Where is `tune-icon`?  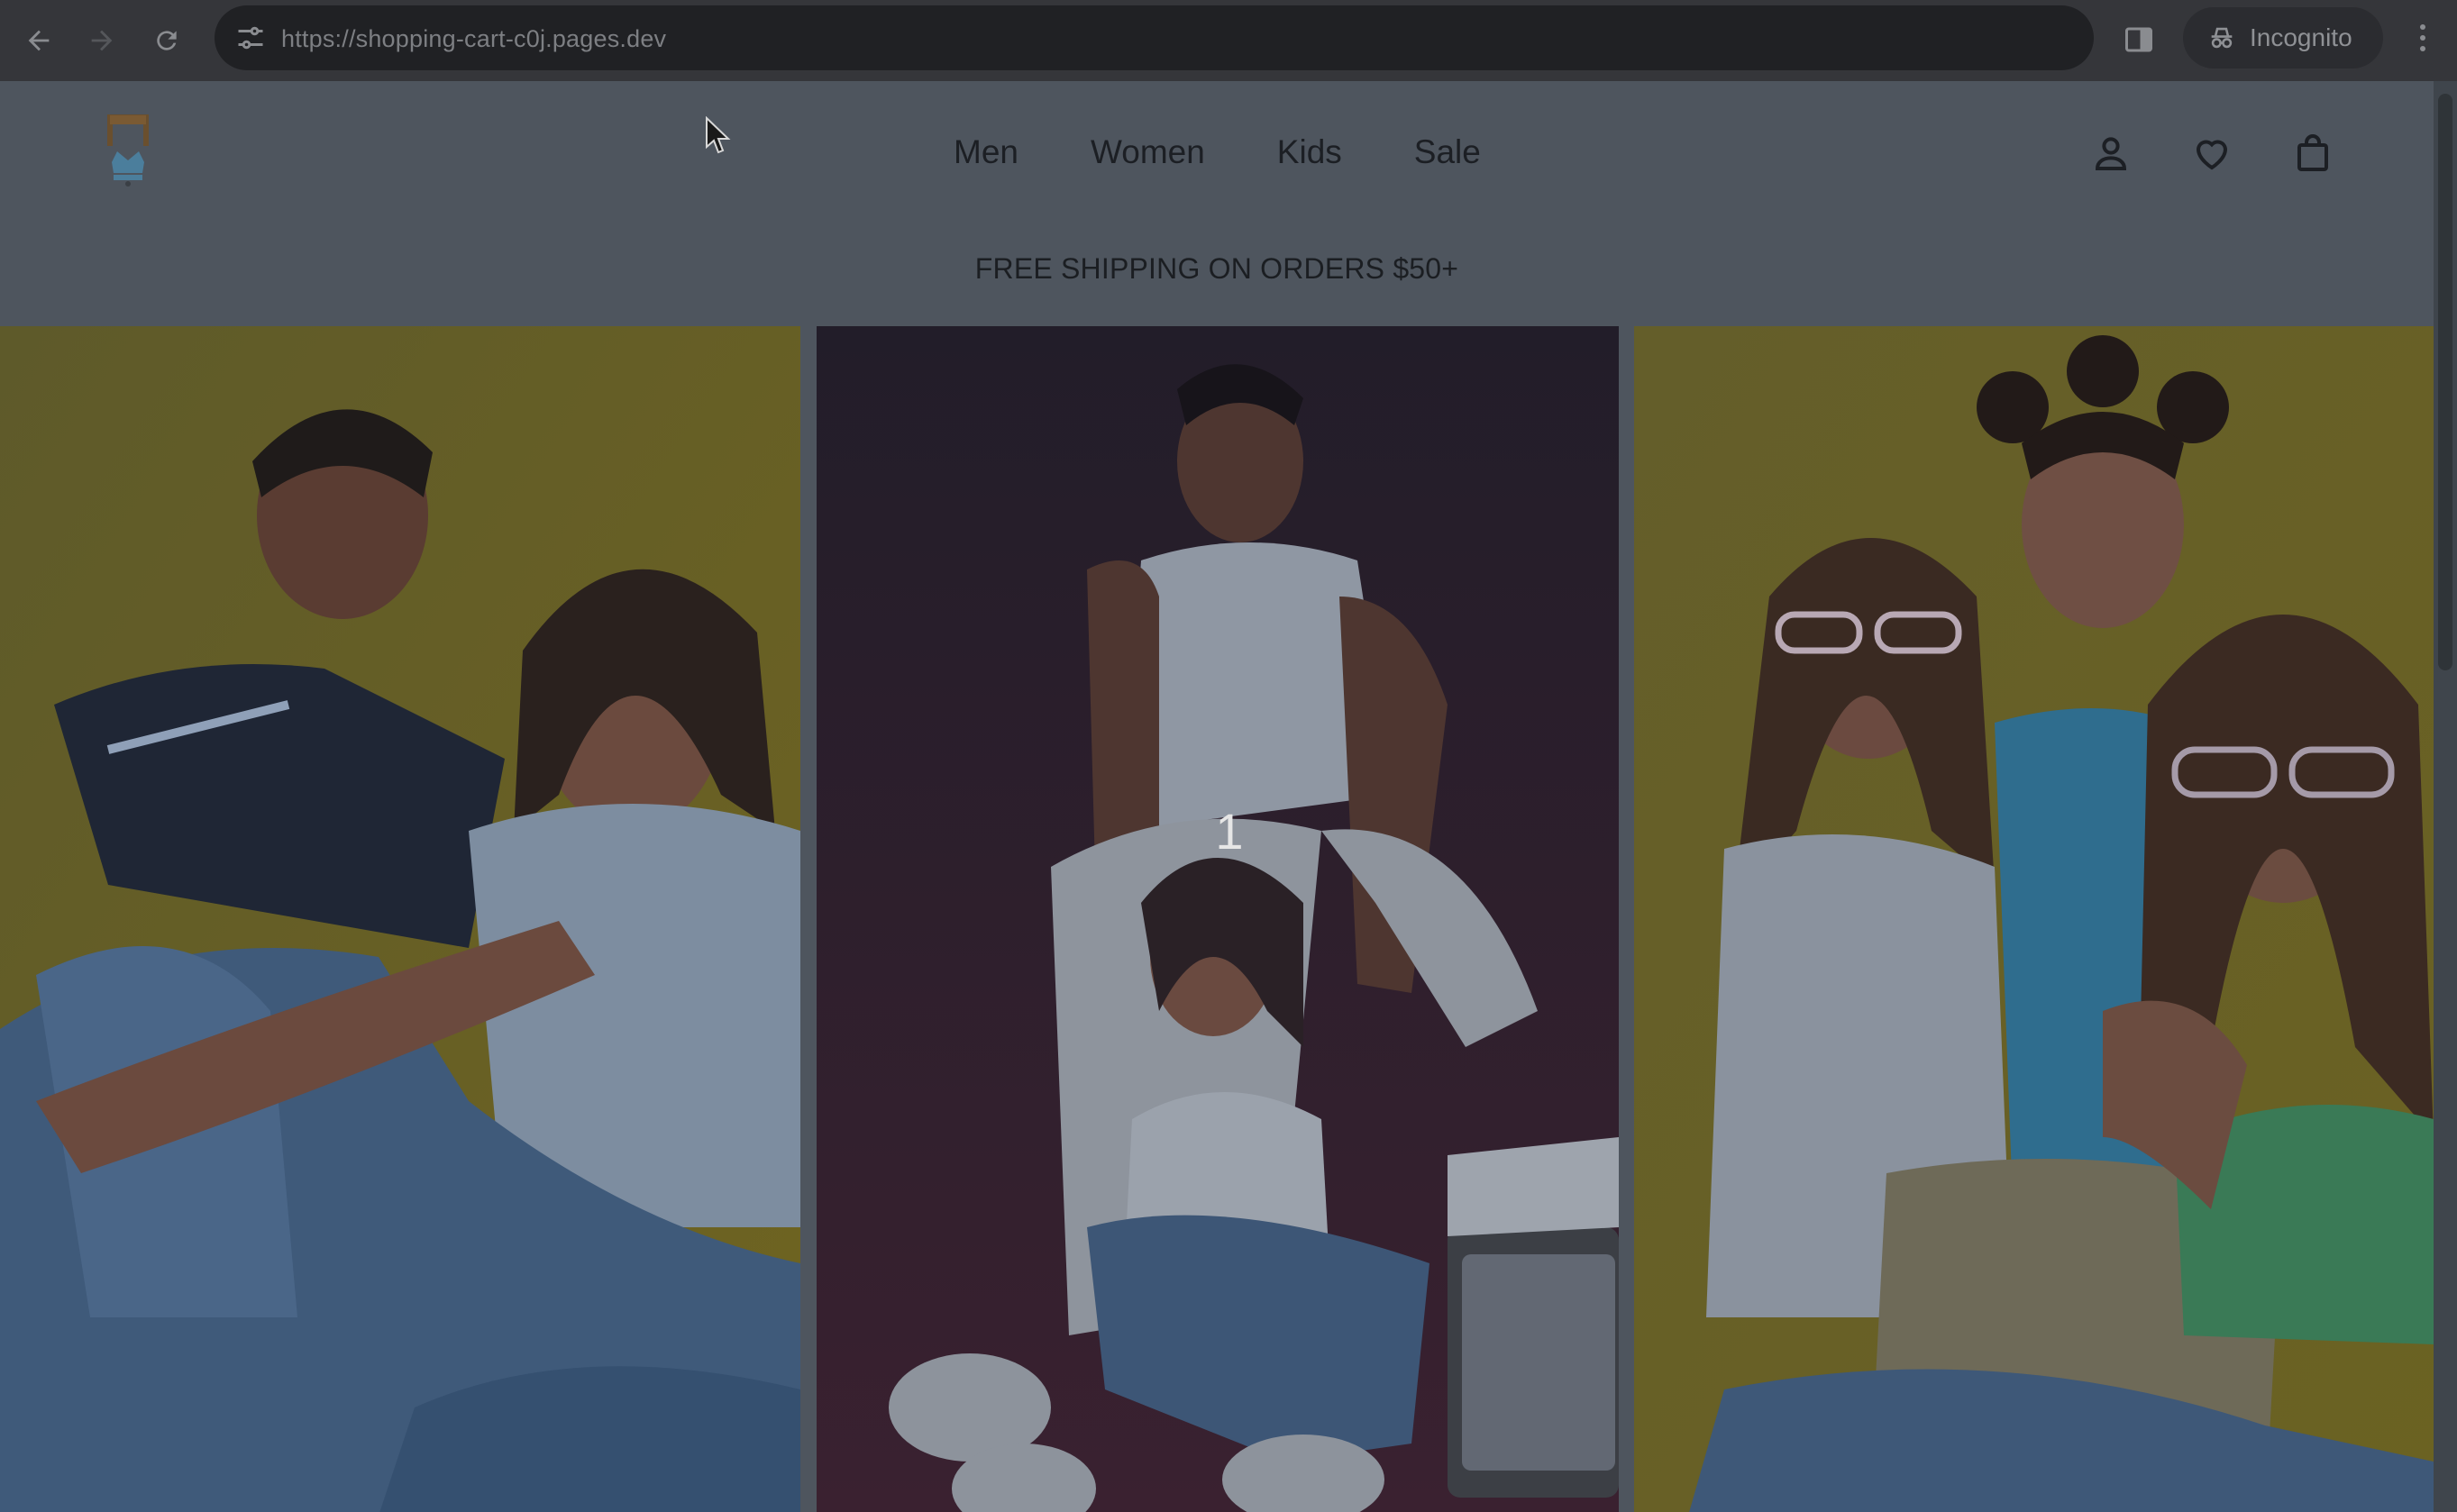
tune-icon is located at coordinates (250, 38).